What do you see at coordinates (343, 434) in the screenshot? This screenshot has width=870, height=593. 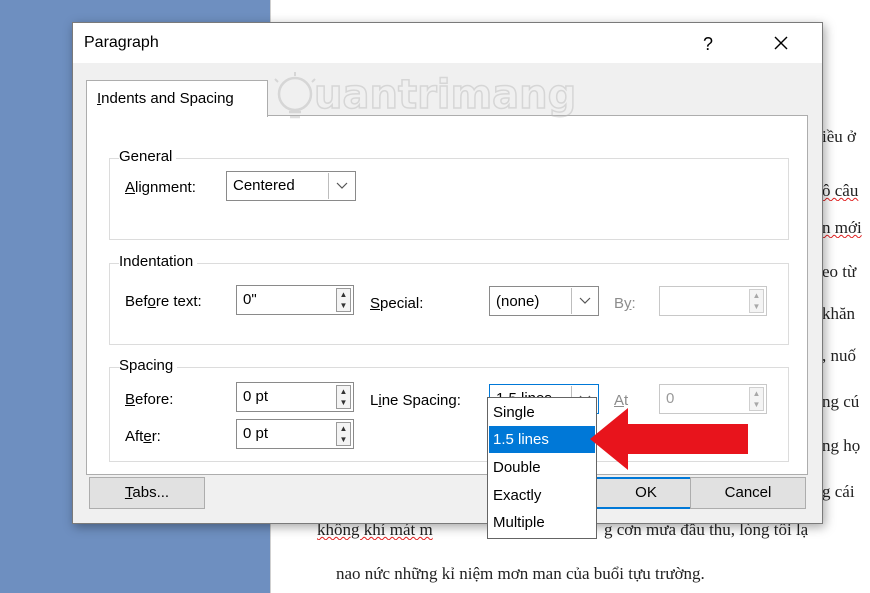 I see `after-spinner: ▲ ▼` at bounding box center [343, 434].